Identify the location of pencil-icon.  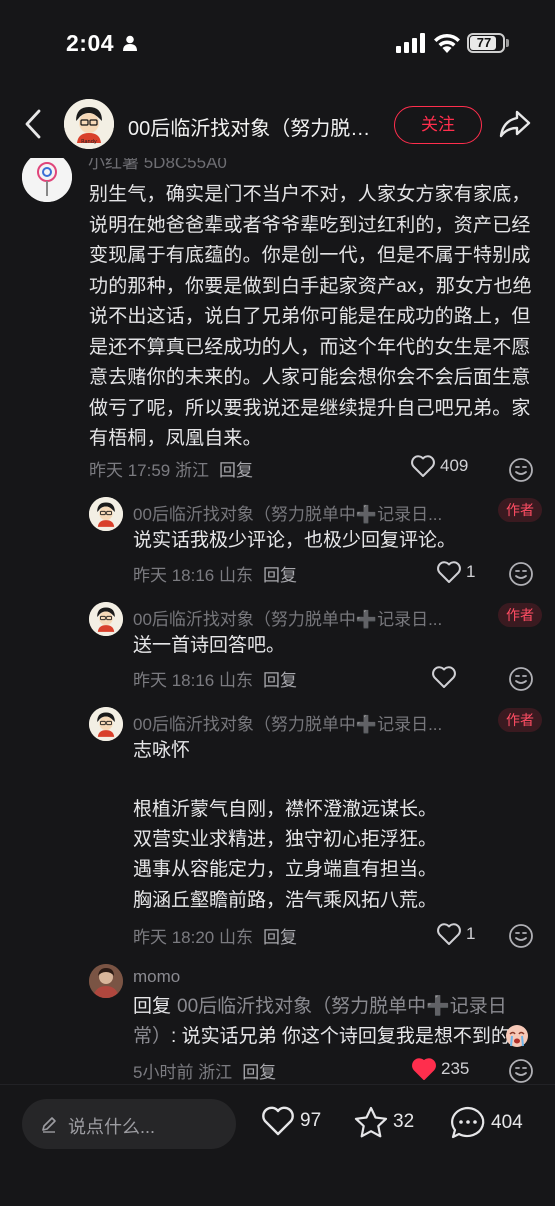
(49, 1125).